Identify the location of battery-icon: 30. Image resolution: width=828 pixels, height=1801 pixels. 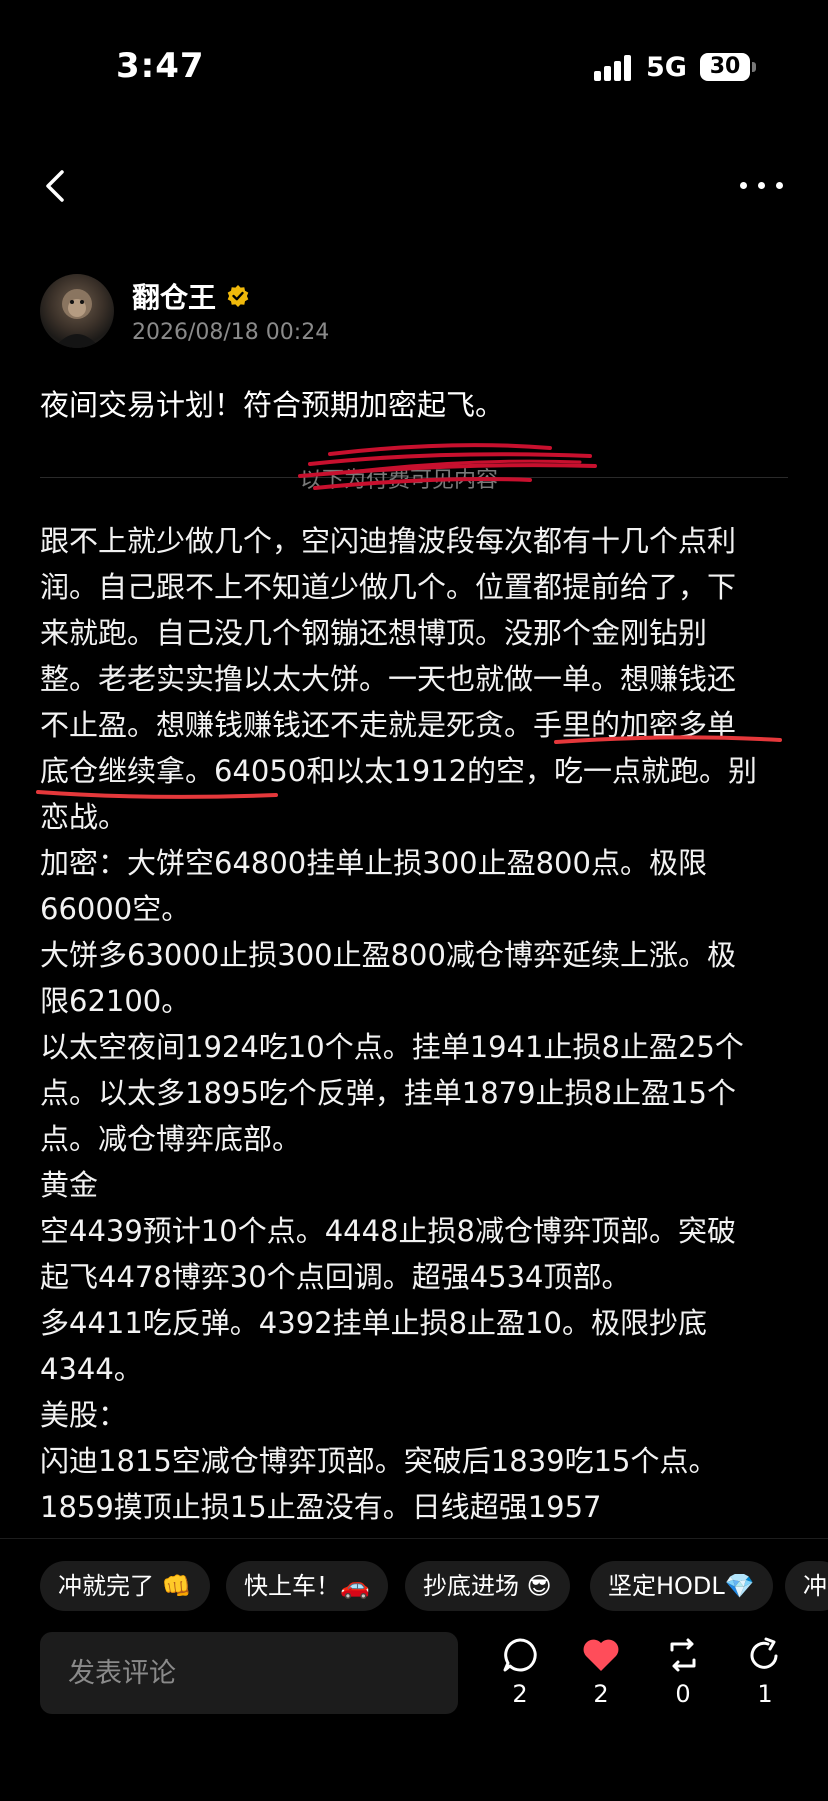
(725, 67).